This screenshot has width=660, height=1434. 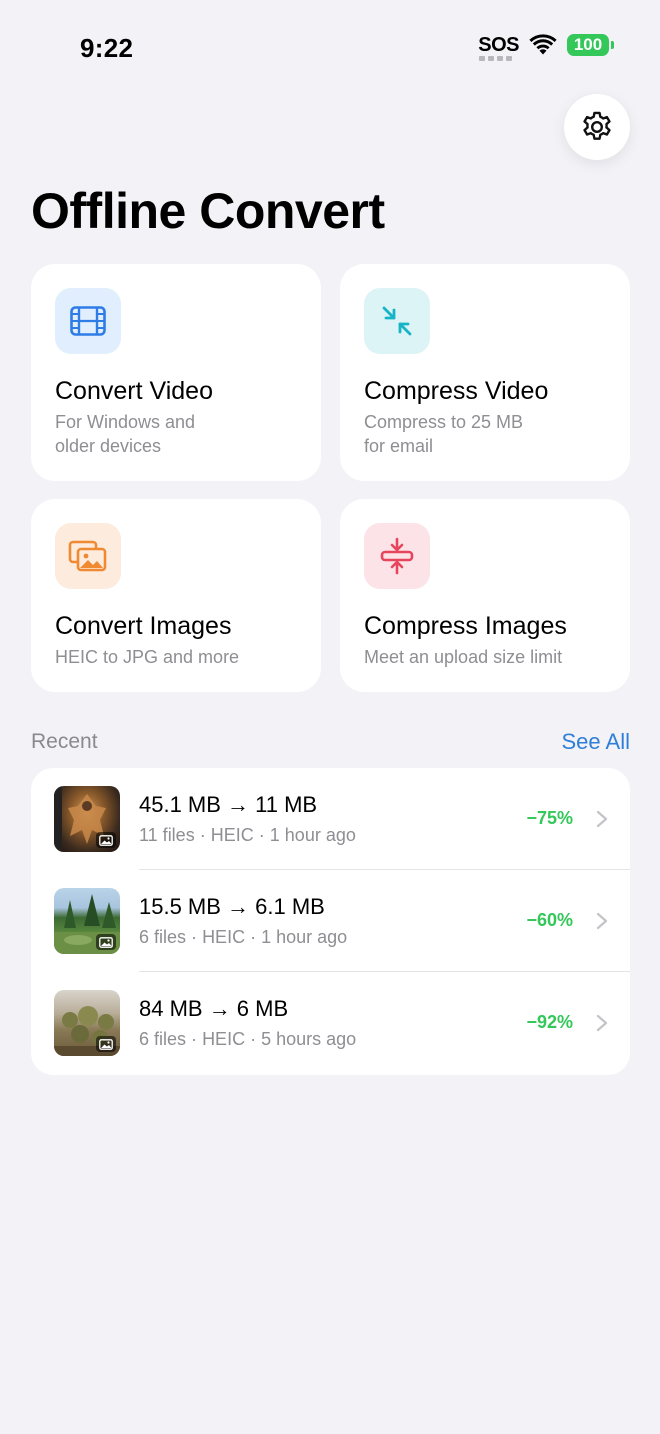 I want to click on gear-icon, so click(x=597, y=125).